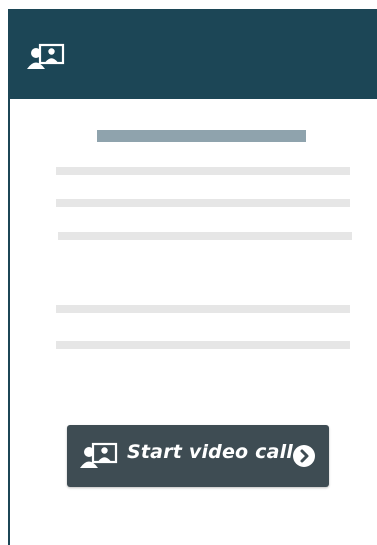 This screenshot has height=545, width=377. I want to click on skeleton-title, so click(201, 136).